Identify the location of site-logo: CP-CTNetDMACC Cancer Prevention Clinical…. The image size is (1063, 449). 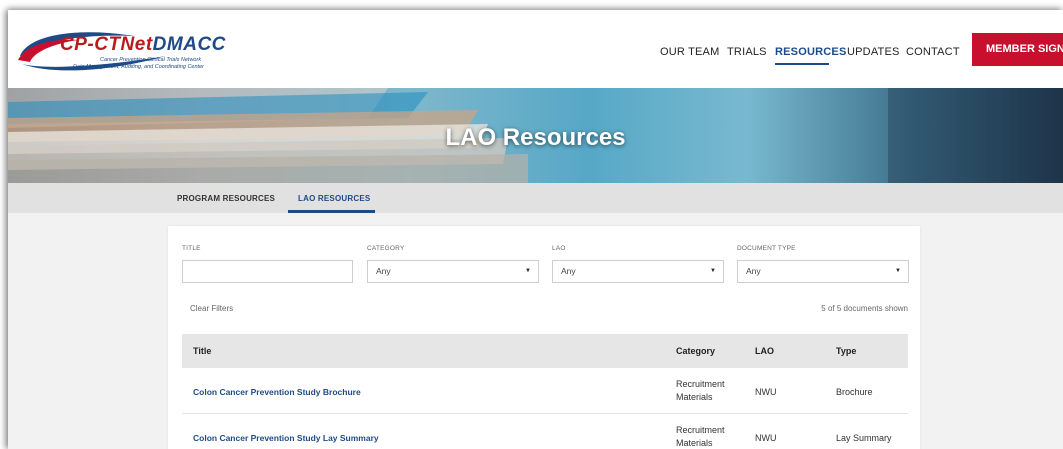
(120, 51).